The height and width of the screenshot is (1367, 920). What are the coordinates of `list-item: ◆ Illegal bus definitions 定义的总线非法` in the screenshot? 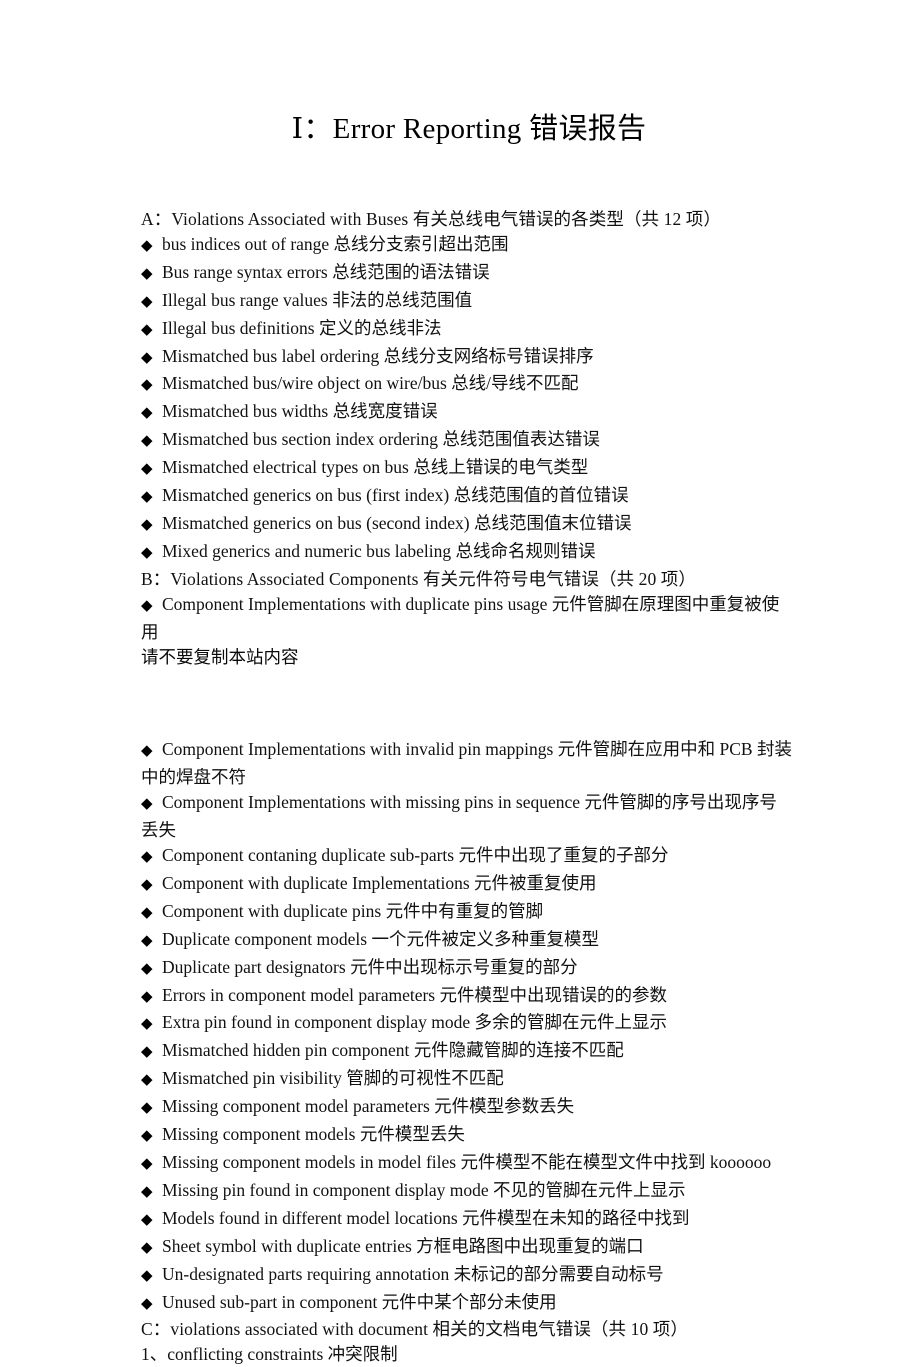 It's located at (466, 330).